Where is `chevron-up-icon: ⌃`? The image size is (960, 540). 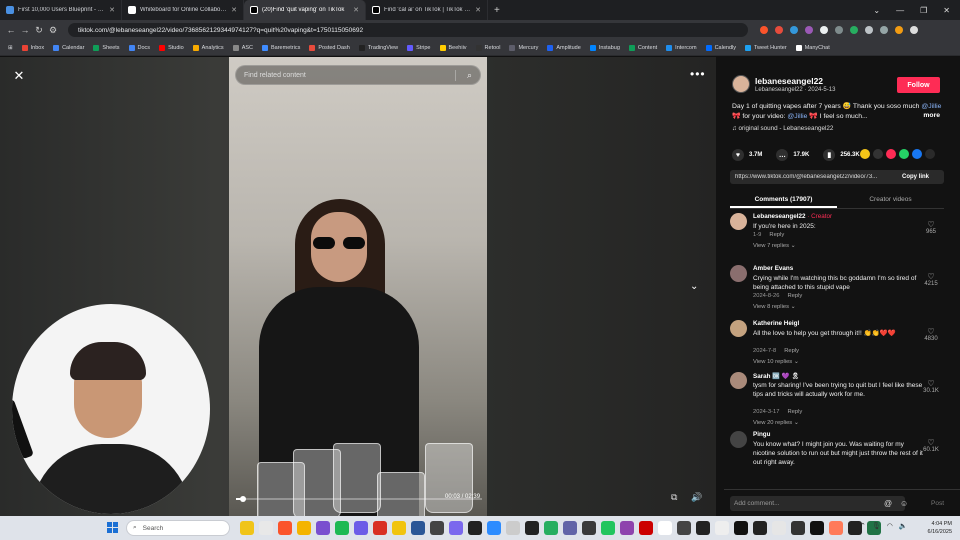 chevron-up-icon: ⌃ is located at coordinates (863, 526).